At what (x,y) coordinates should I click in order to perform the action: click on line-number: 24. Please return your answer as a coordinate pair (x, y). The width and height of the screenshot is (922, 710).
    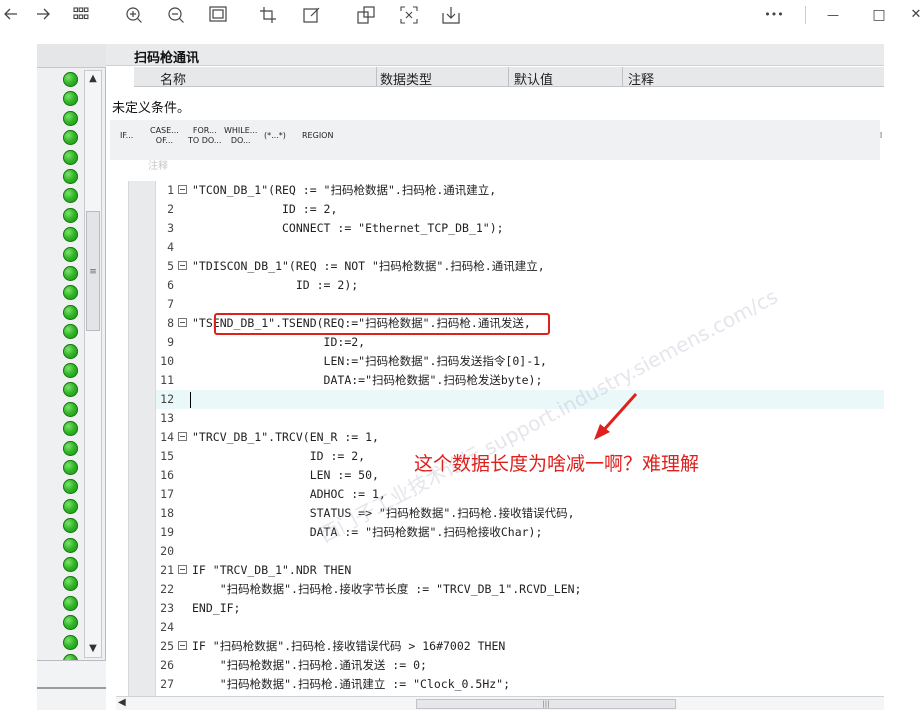
    Looking at the image, I should click on (167, 627).